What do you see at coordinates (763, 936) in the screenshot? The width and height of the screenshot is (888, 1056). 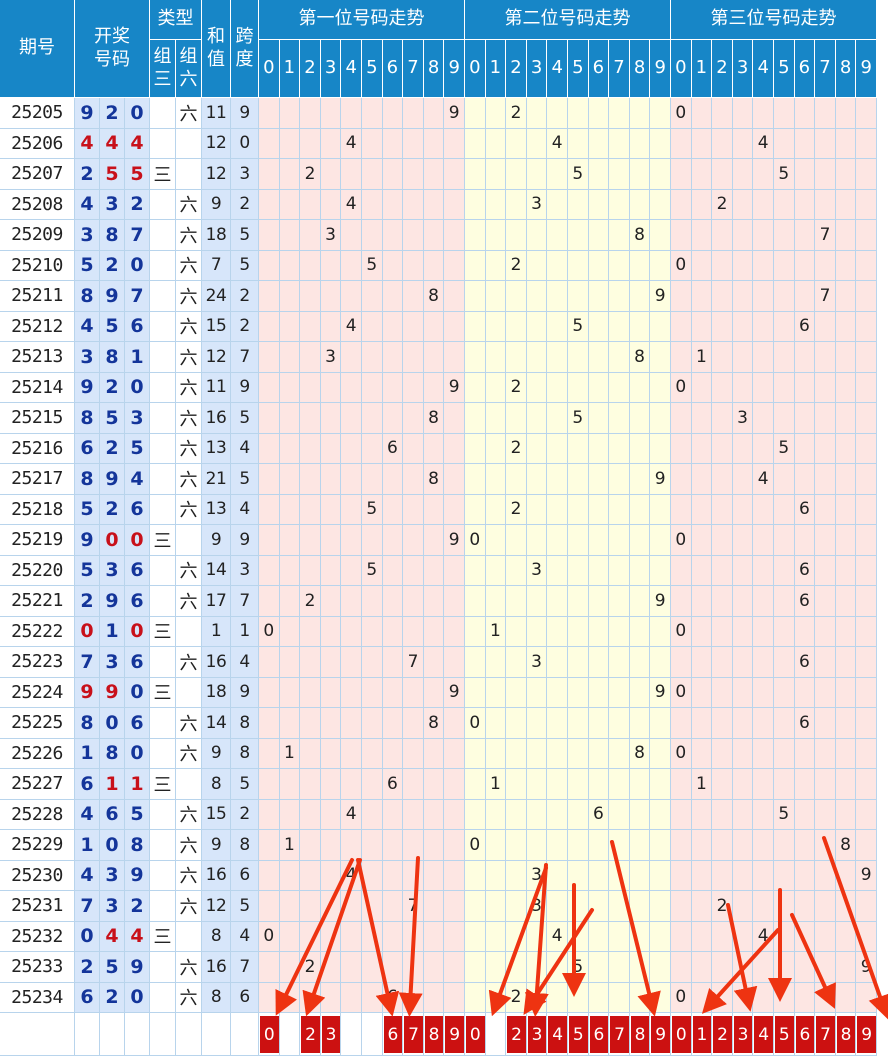 I see `trend-hit: 4` at bounding box center [763, 936].